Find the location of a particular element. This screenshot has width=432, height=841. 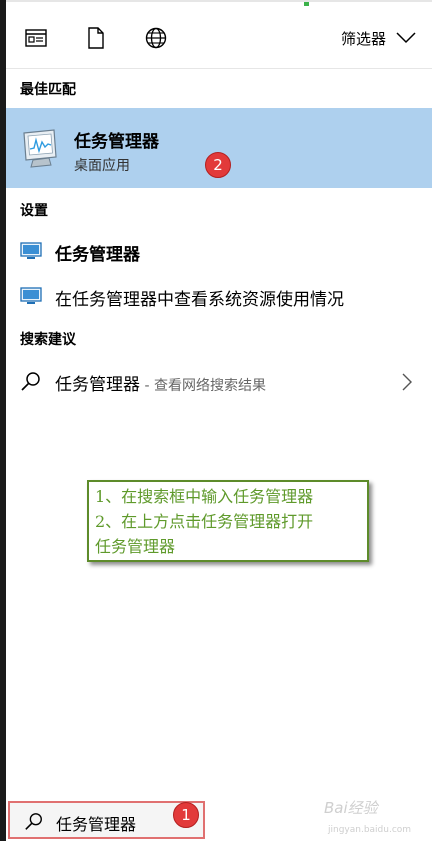

watermark-url: jingyan.baidu.com is located at coordinates (370, 830).